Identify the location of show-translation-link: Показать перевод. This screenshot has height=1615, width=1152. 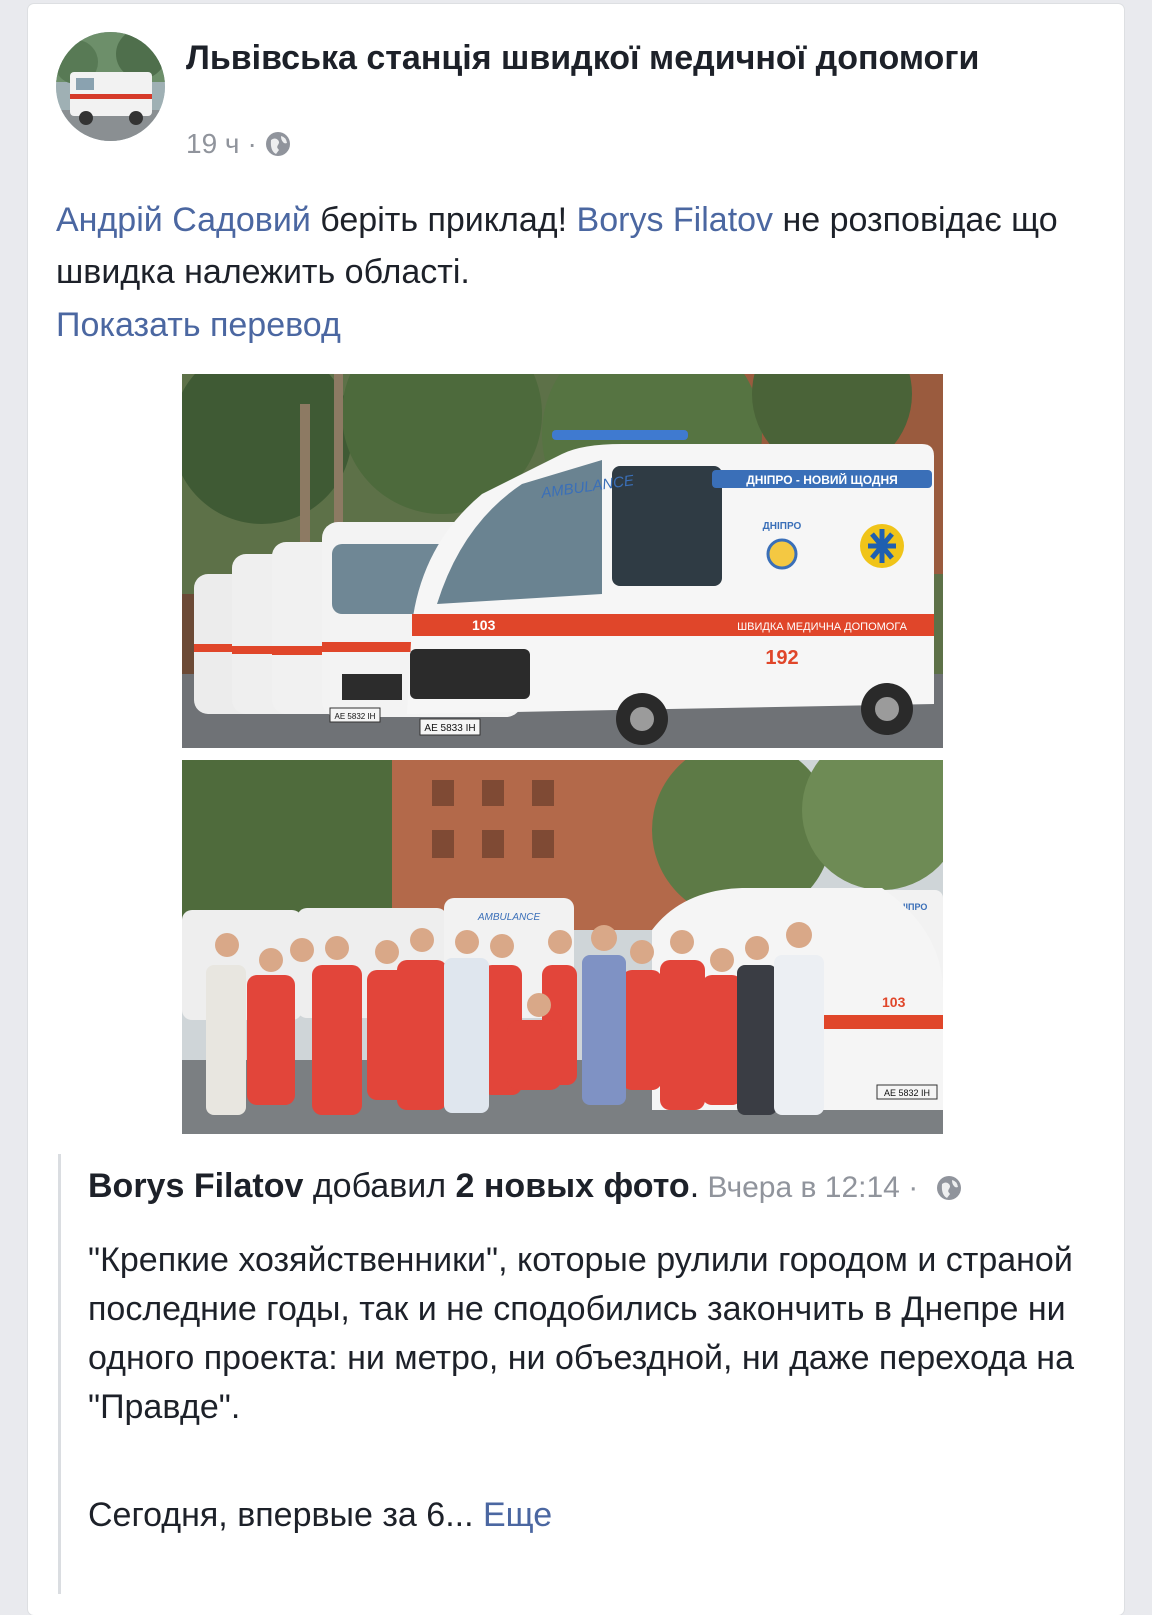
(198, 325).